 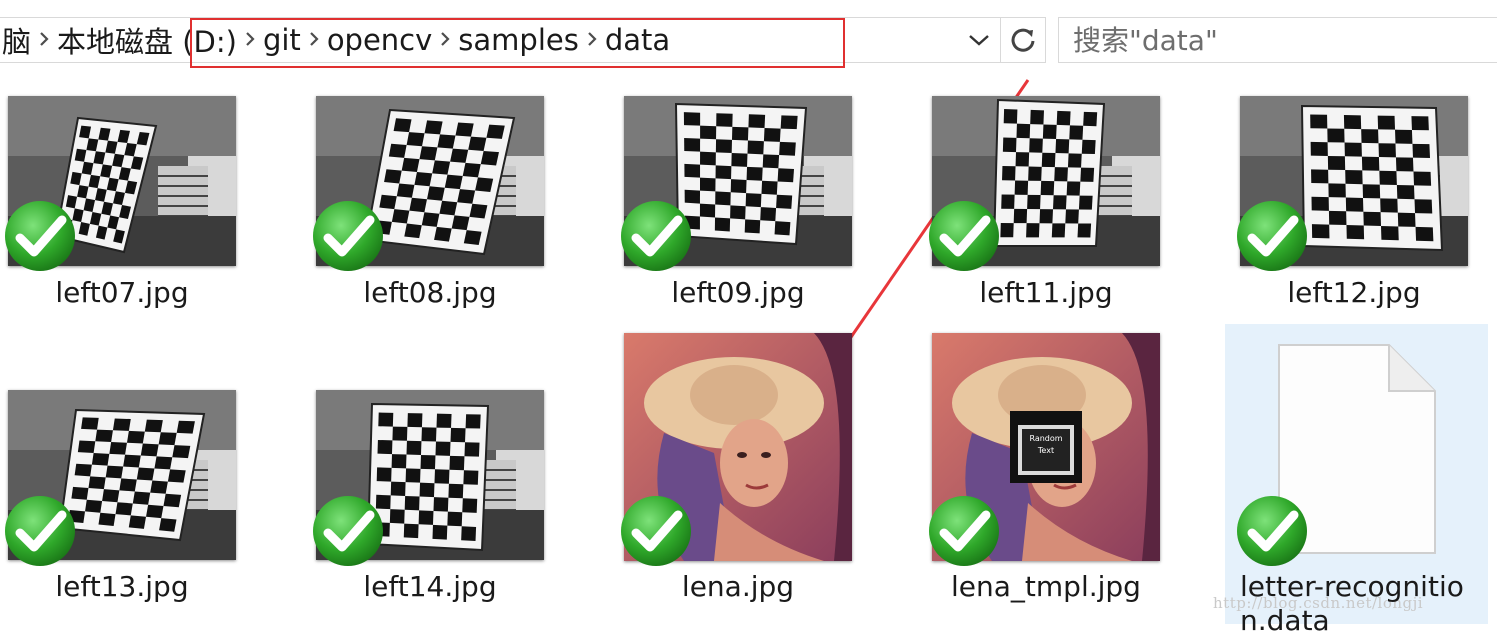 I want to click on refresh-button, so click(x=1022, y=40).